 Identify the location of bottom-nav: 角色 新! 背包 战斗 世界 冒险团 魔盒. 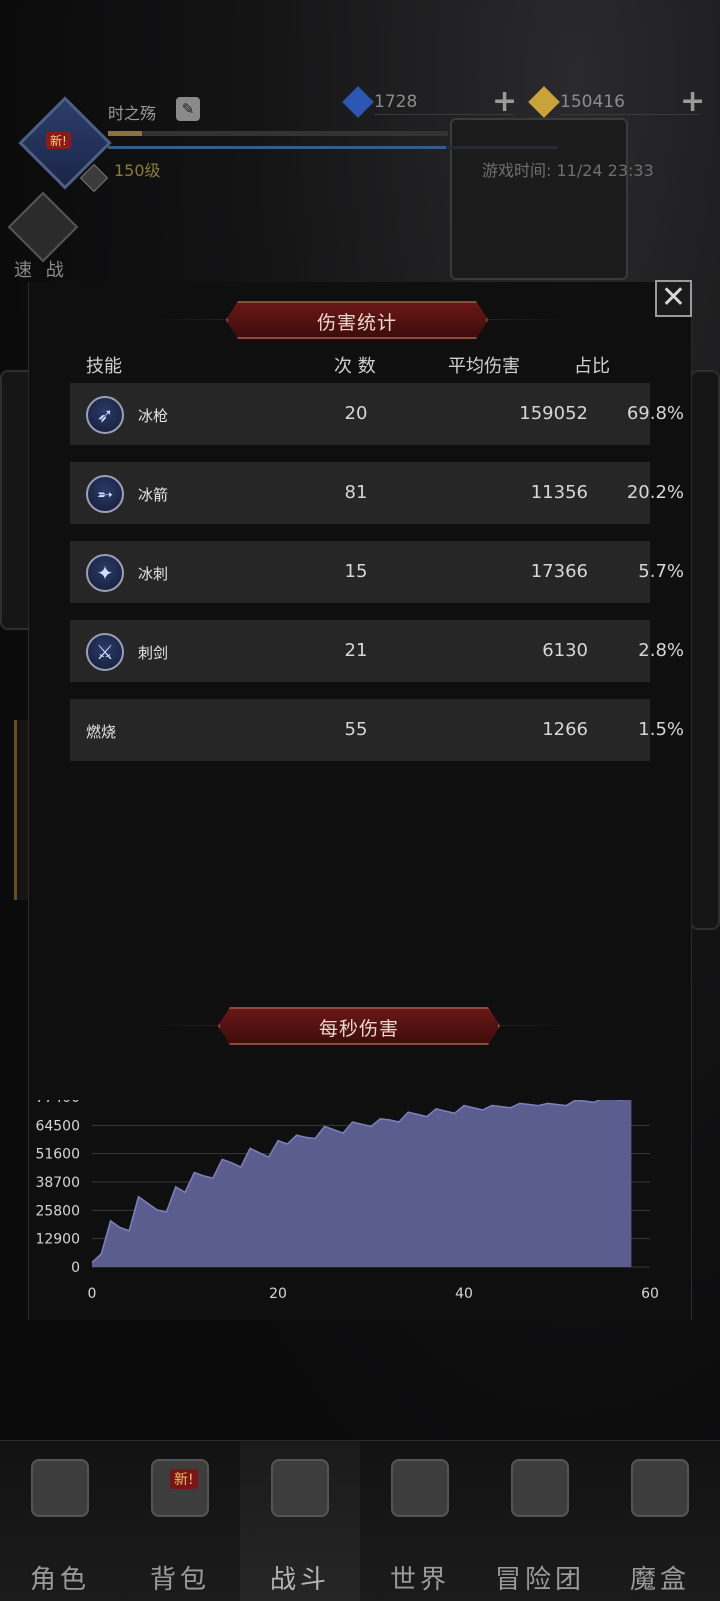
(360, 1520).